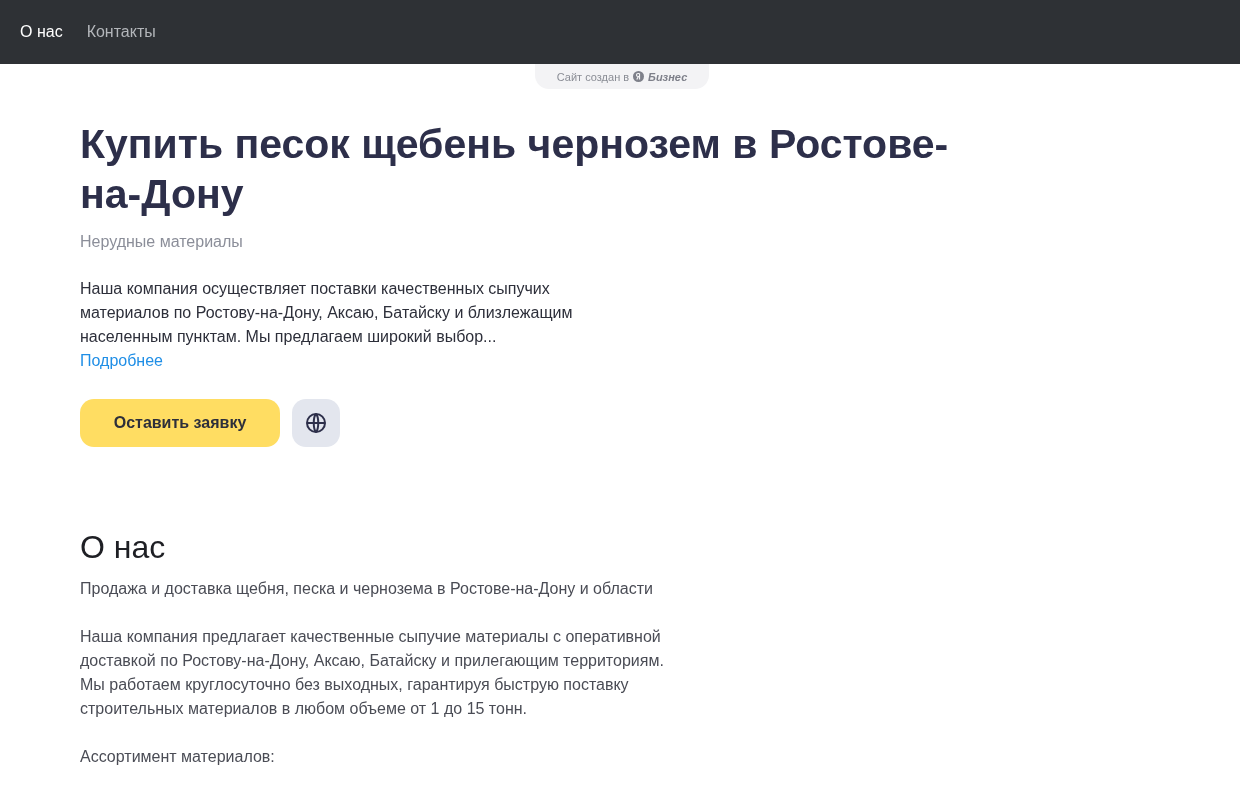  What do you see at coordinates (639, 76) in the screenshot?
I see `logo-icon` at bounding box center [639, 76].